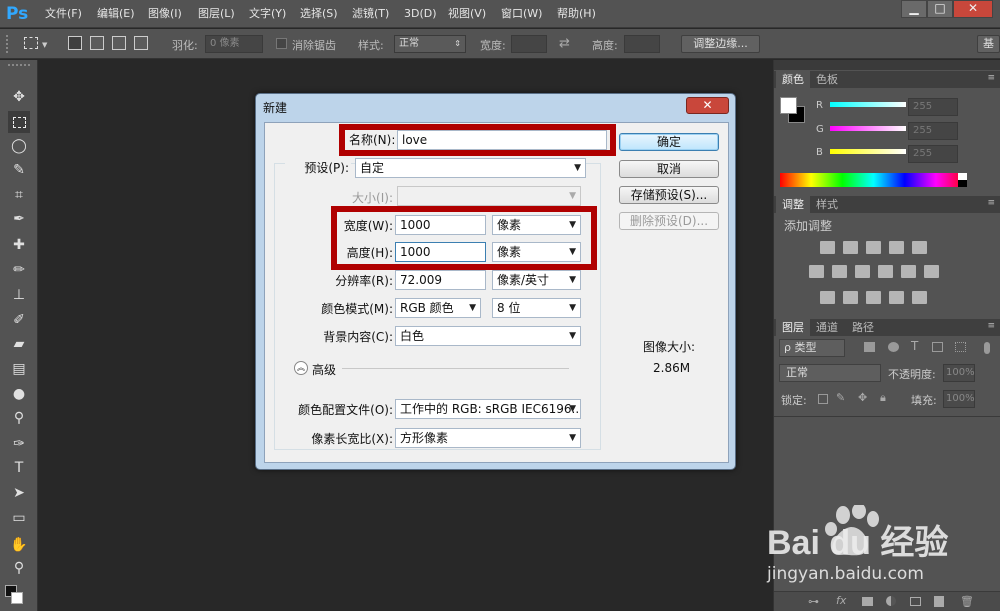 The height and width of the screenshot is (611, 1000). Describe the element at coordinates (536, 225) in the screenshot. I see `width-unit-select: 像素 ▼` at that location.